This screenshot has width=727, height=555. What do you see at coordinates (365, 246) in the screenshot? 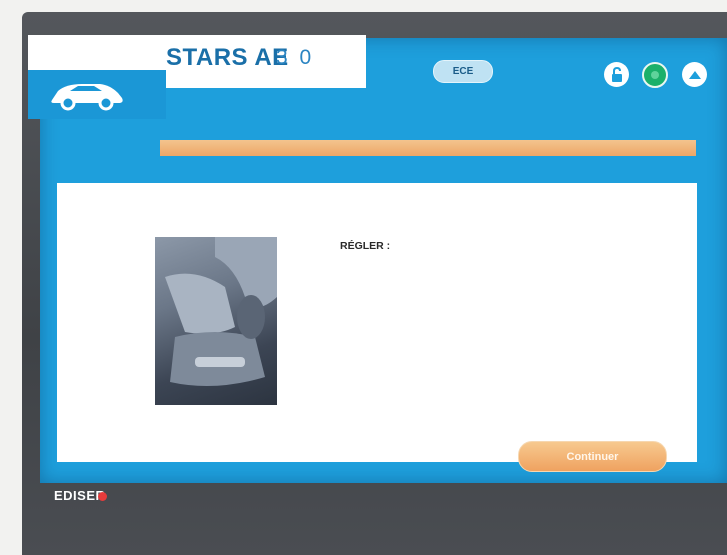
I see `adjust-heading: RÉGLER :` at bounding box center [365, 246].